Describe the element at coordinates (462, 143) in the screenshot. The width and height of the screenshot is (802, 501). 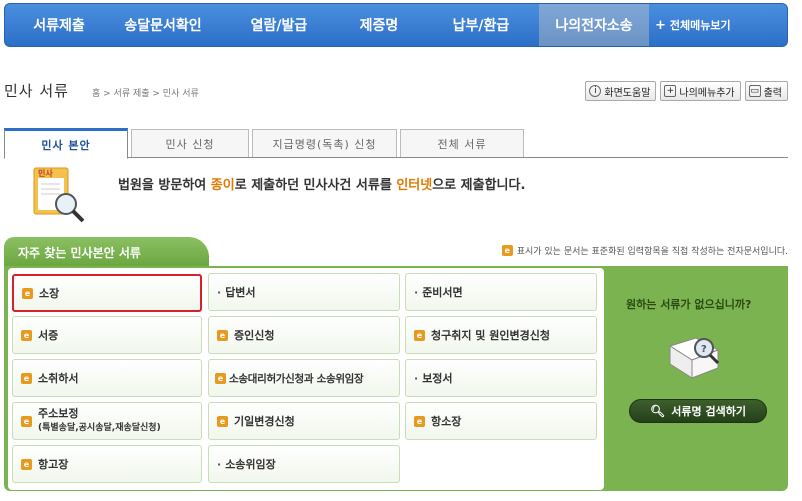
I see `tab-all-documents: 전체 서류` at that location.